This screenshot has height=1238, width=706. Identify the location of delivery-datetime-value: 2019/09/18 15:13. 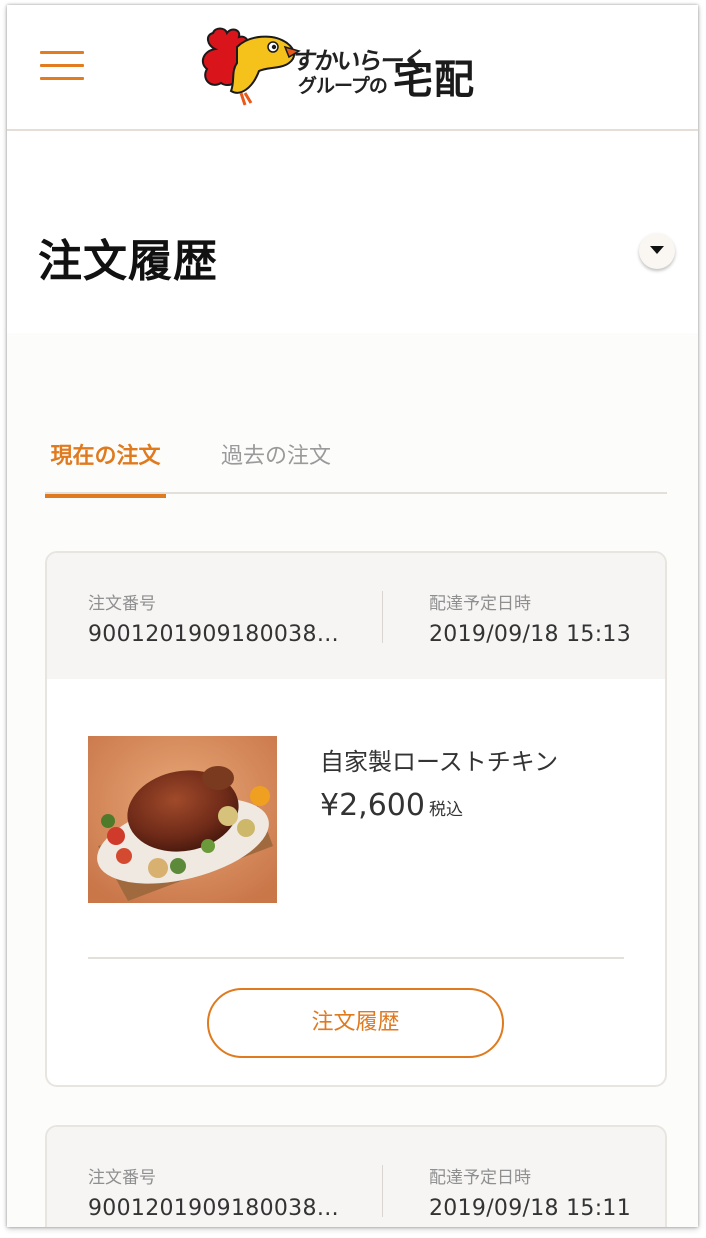
(530, 634).